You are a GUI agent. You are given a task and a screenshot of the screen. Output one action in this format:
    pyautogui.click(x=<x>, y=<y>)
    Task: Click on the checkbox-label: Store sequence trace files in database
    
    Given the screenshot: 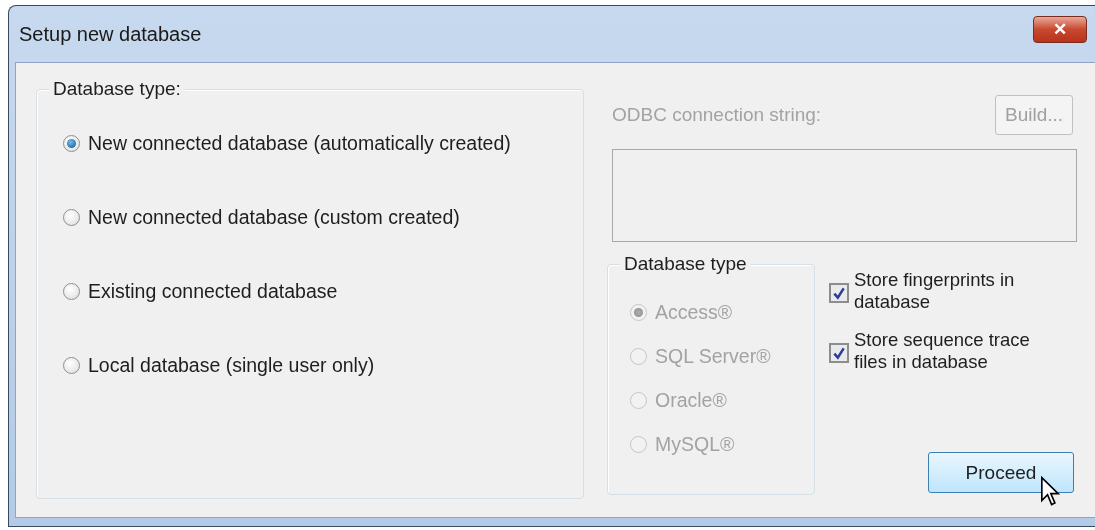 What is the action you would take?
    pyautogui.click(x=959, y=351)
    